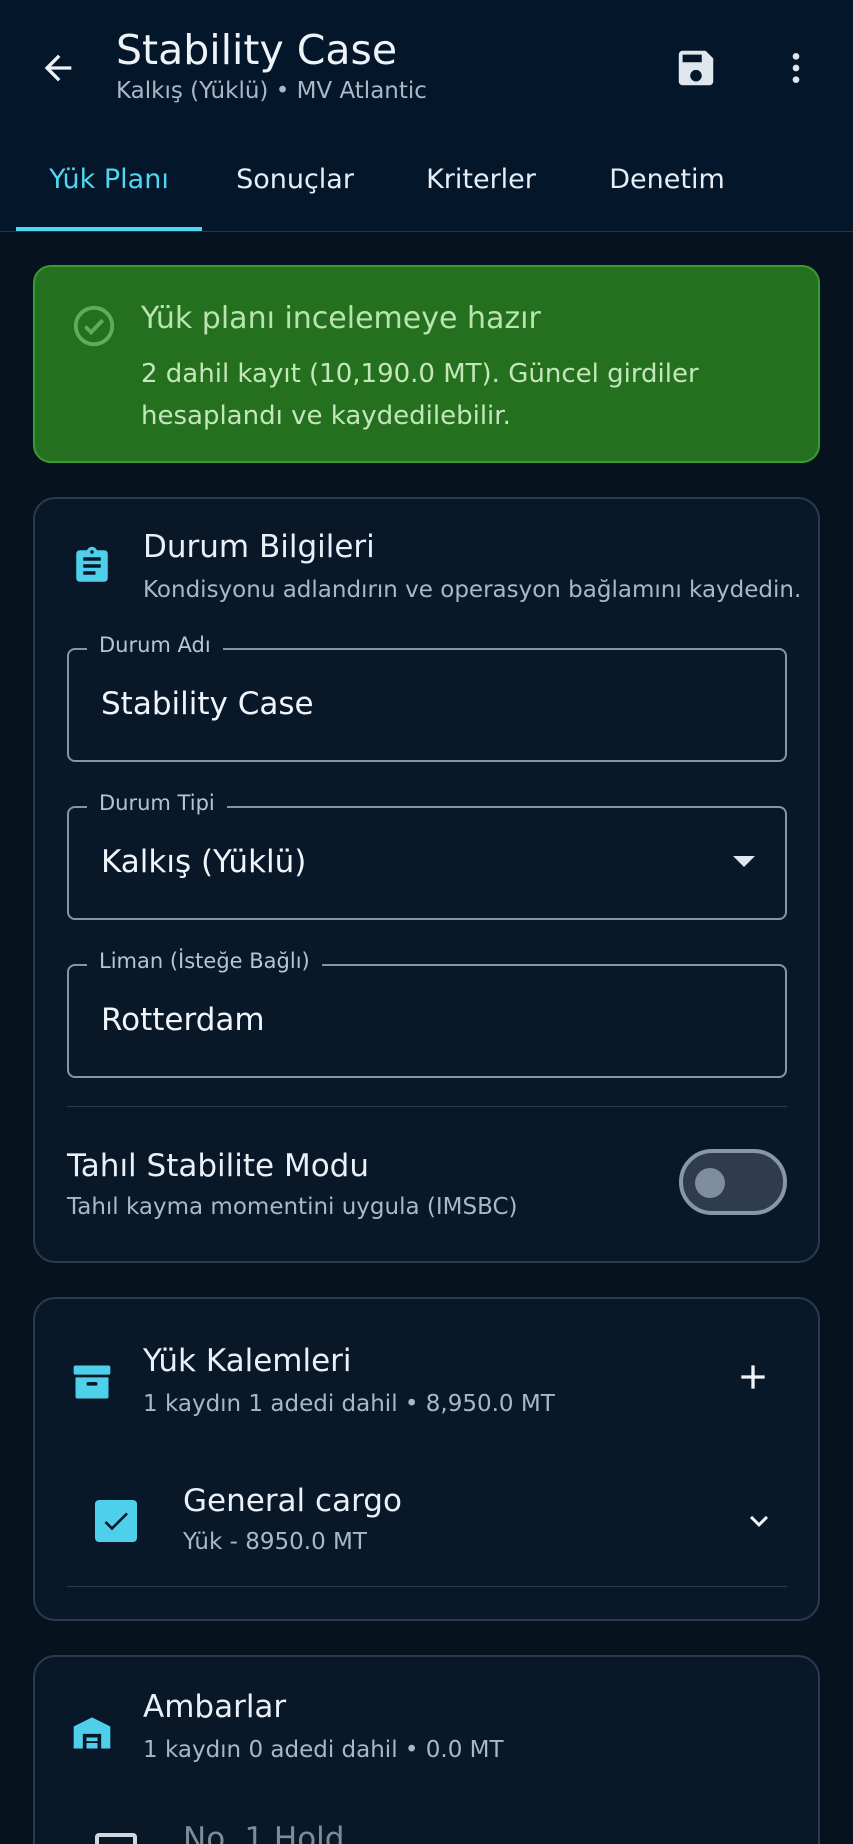  What do you see at coordinates (155, 645) in the screenshot?
I see `case-name-label: Durum Adı` at bounding box center [155, 645].